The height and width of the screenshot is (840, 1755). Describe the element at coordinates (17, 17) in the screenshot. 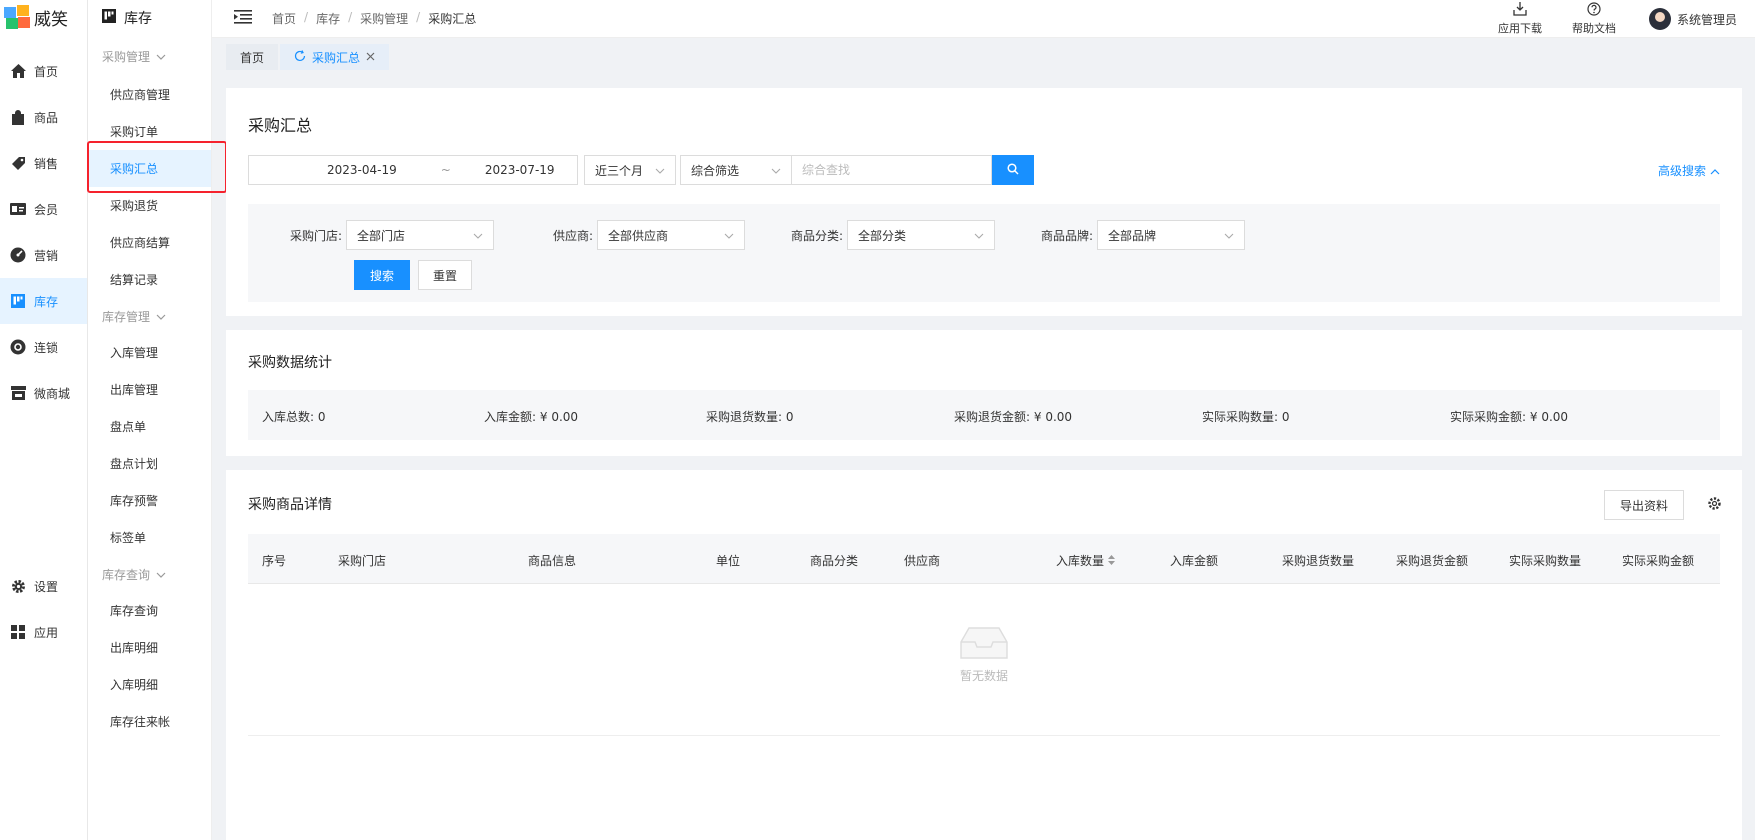

I see `logo-cube-icon` at that location.